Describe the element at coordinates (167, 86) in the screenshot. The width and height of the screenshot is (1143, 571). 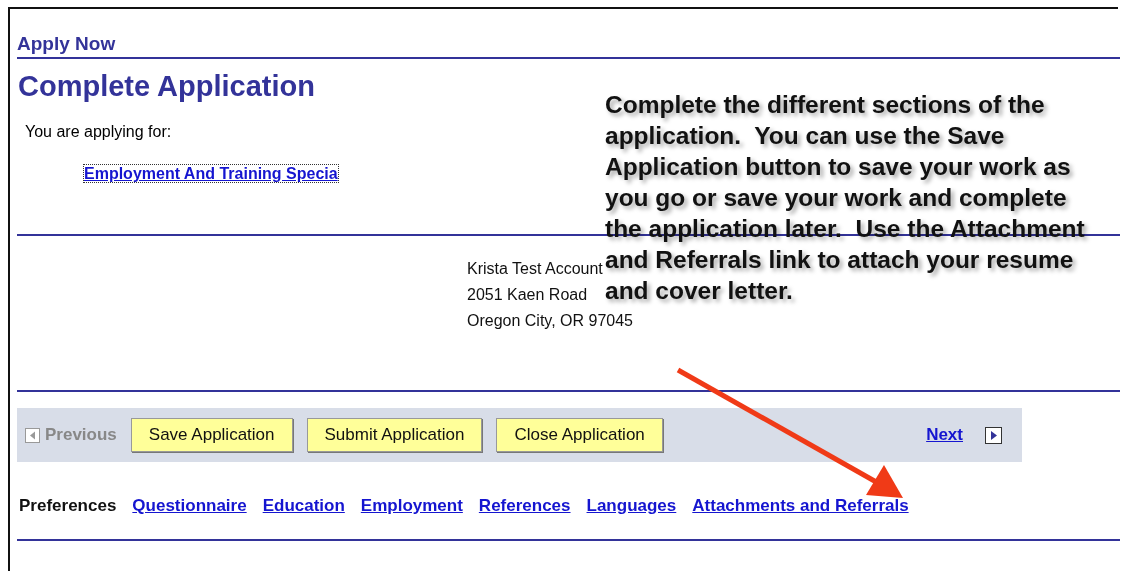
I see `page-title: Complete Application` at that location.